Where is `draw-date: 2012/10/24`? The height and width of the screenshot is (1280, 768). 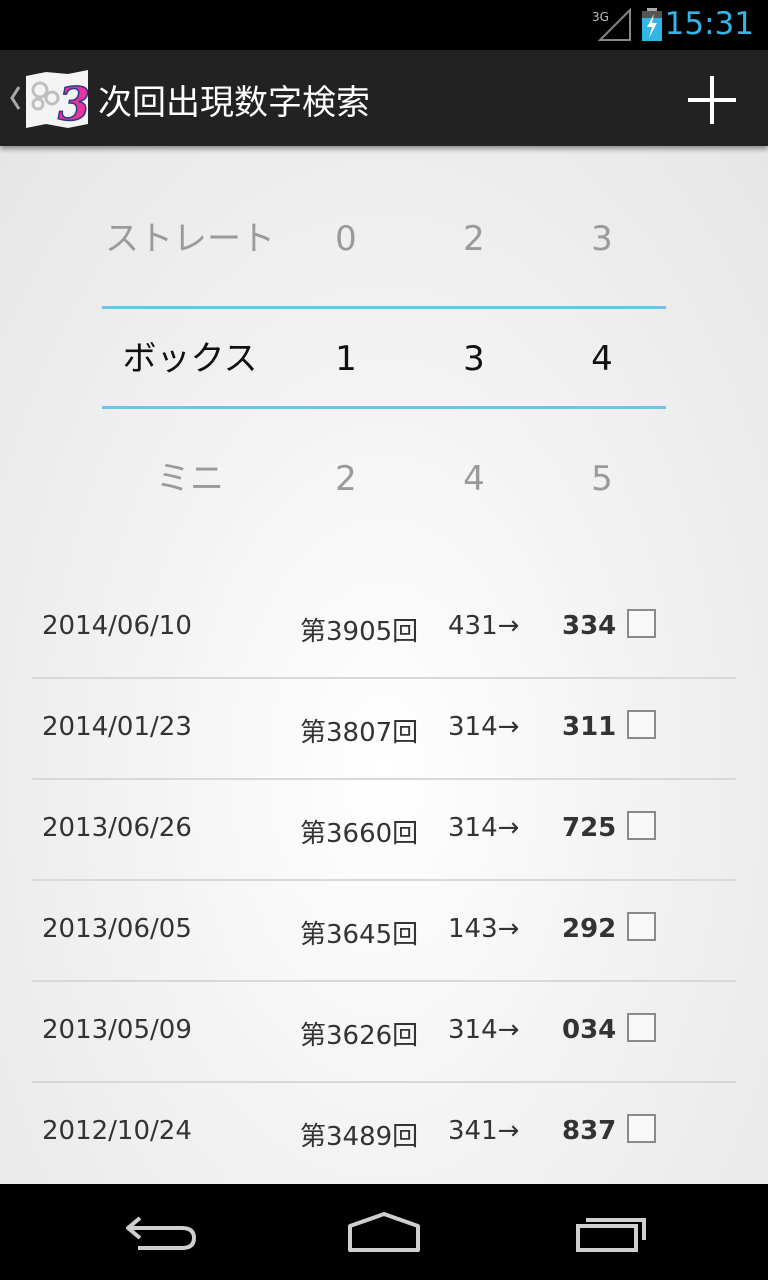
draw-date: 2012/10/24 is located at coordinates (117, 1131).